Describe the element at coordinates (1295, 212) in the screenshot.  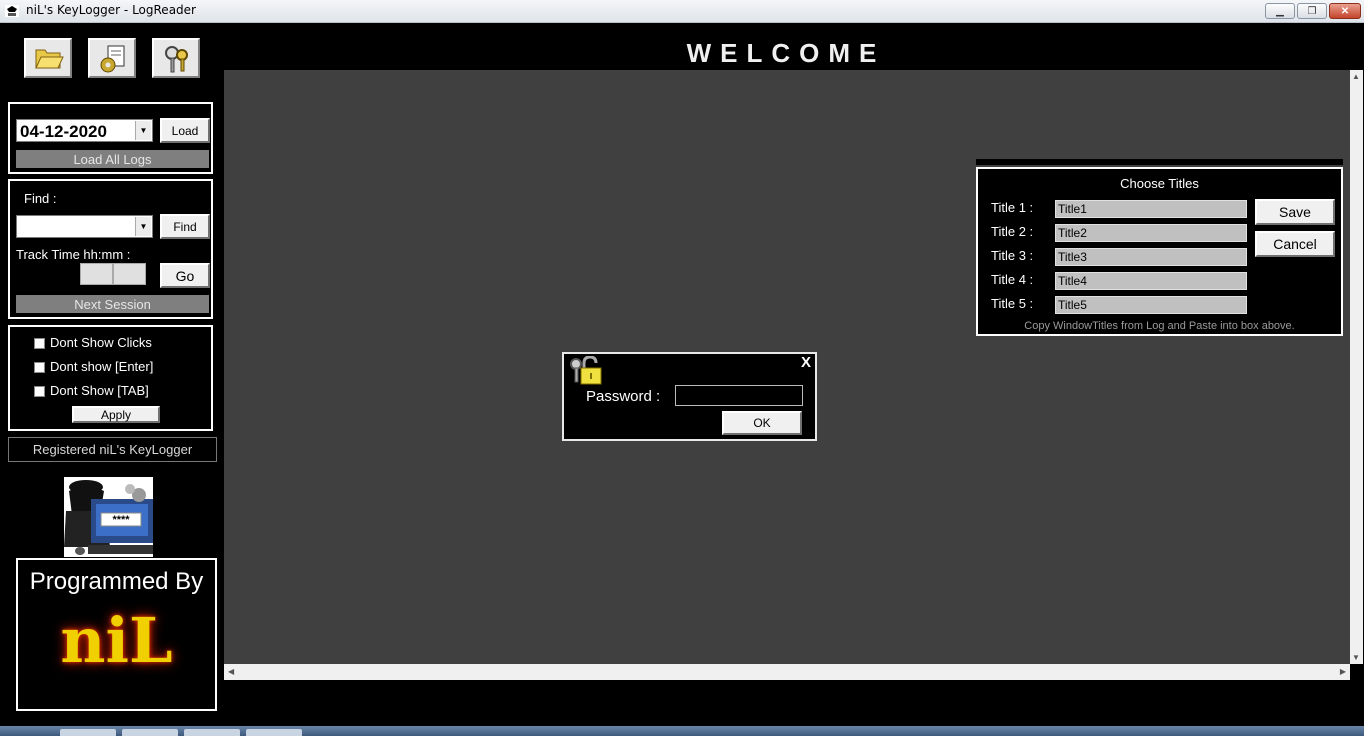
I see `save-button: Save` at that location.